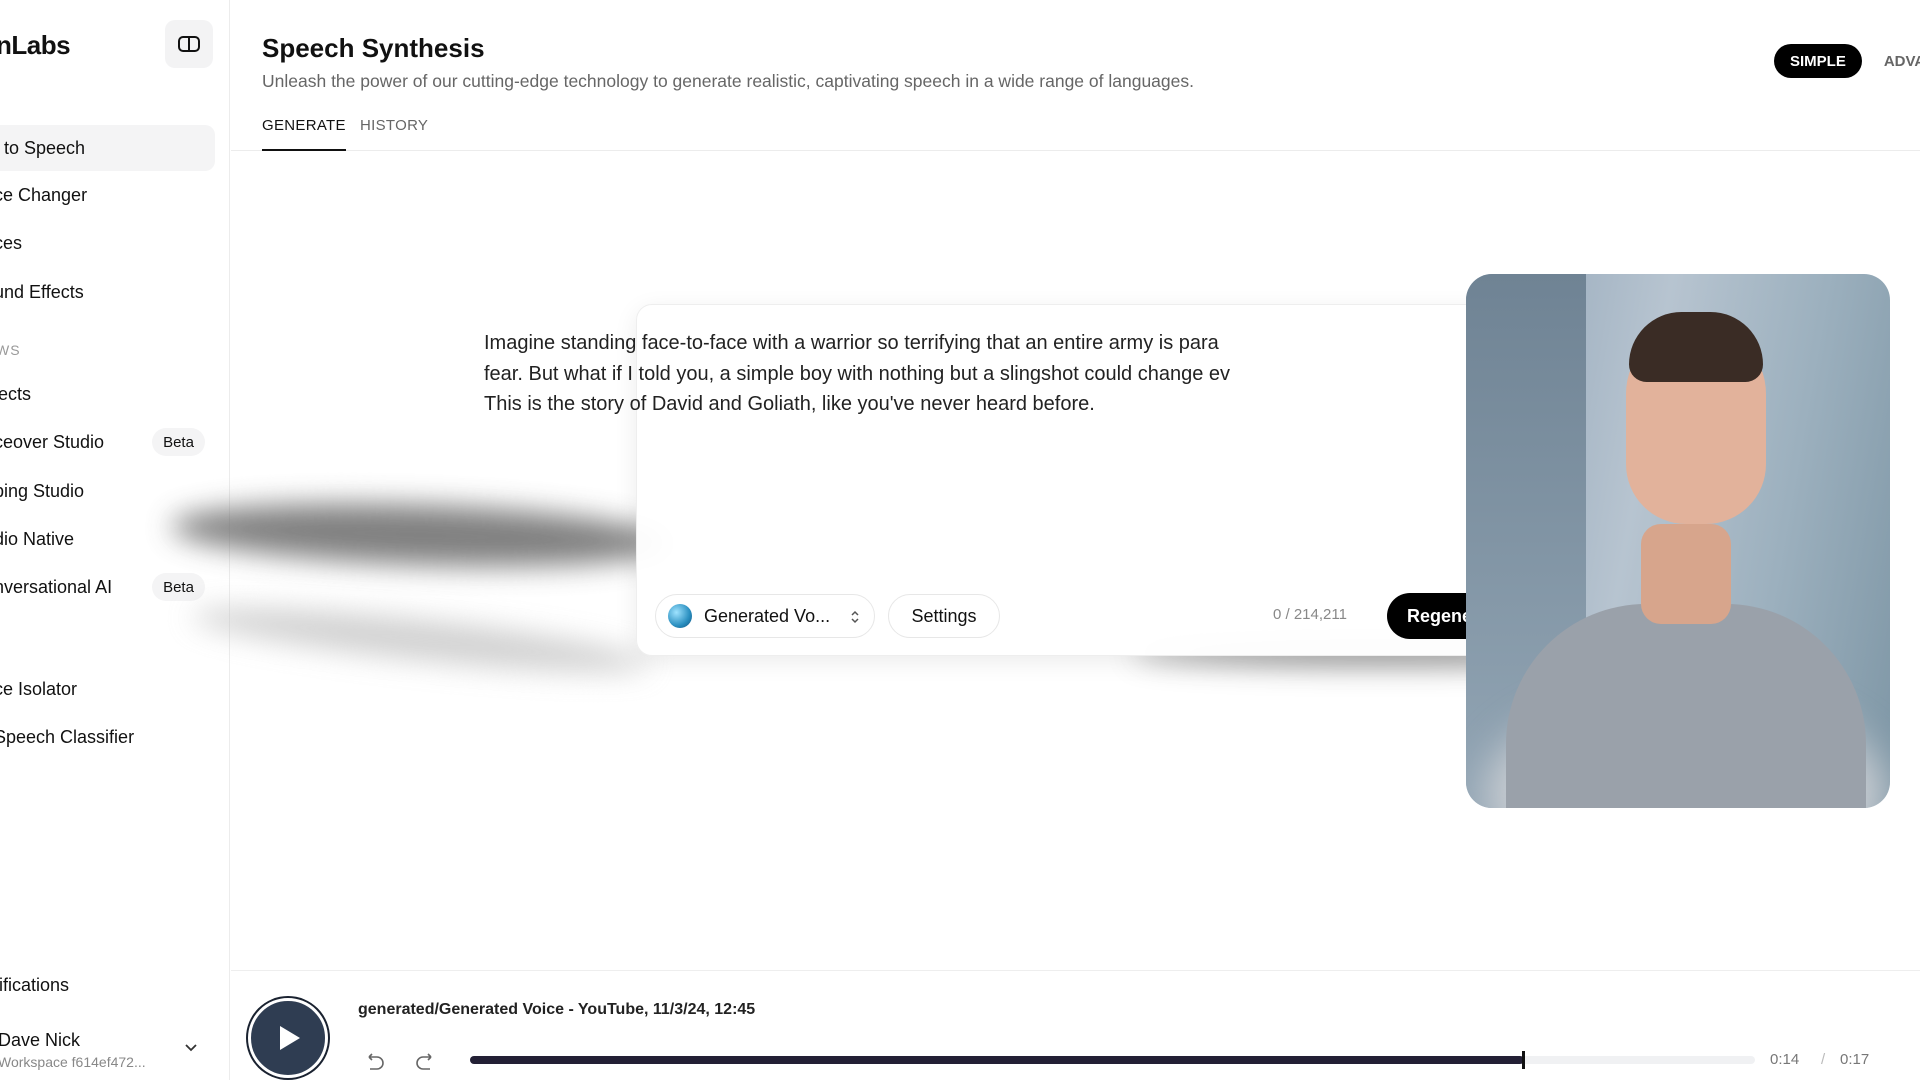 The image size is (1920, 1080). I want to click on tab-generate: GENERATE, so click(304, 134).